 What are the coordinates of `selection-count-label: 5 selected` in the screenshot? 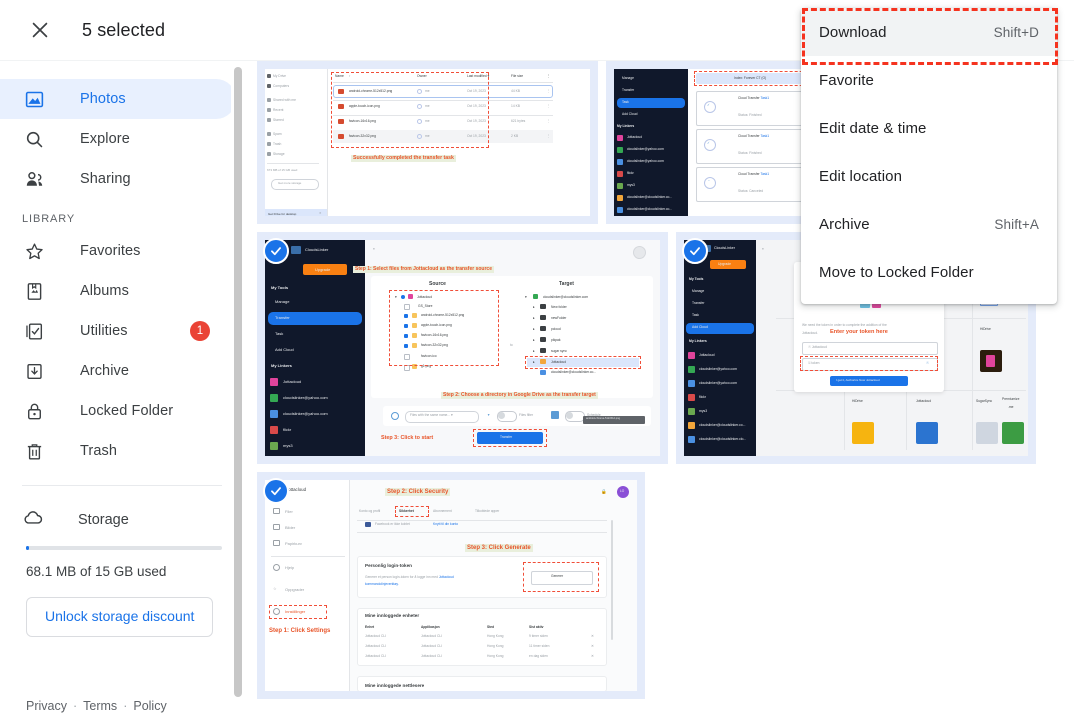 It's located at (124, 29).